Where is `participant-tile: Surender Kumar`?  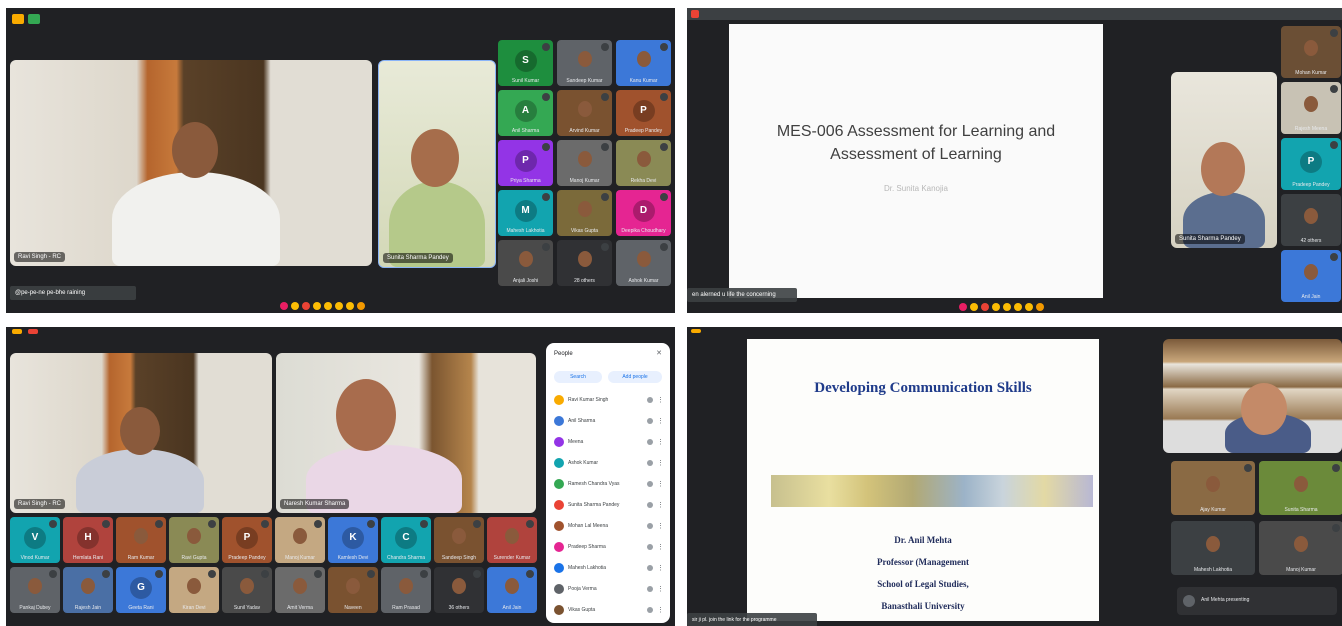
participant-tile: Surender Kumar is located at coordinates (512, 540).